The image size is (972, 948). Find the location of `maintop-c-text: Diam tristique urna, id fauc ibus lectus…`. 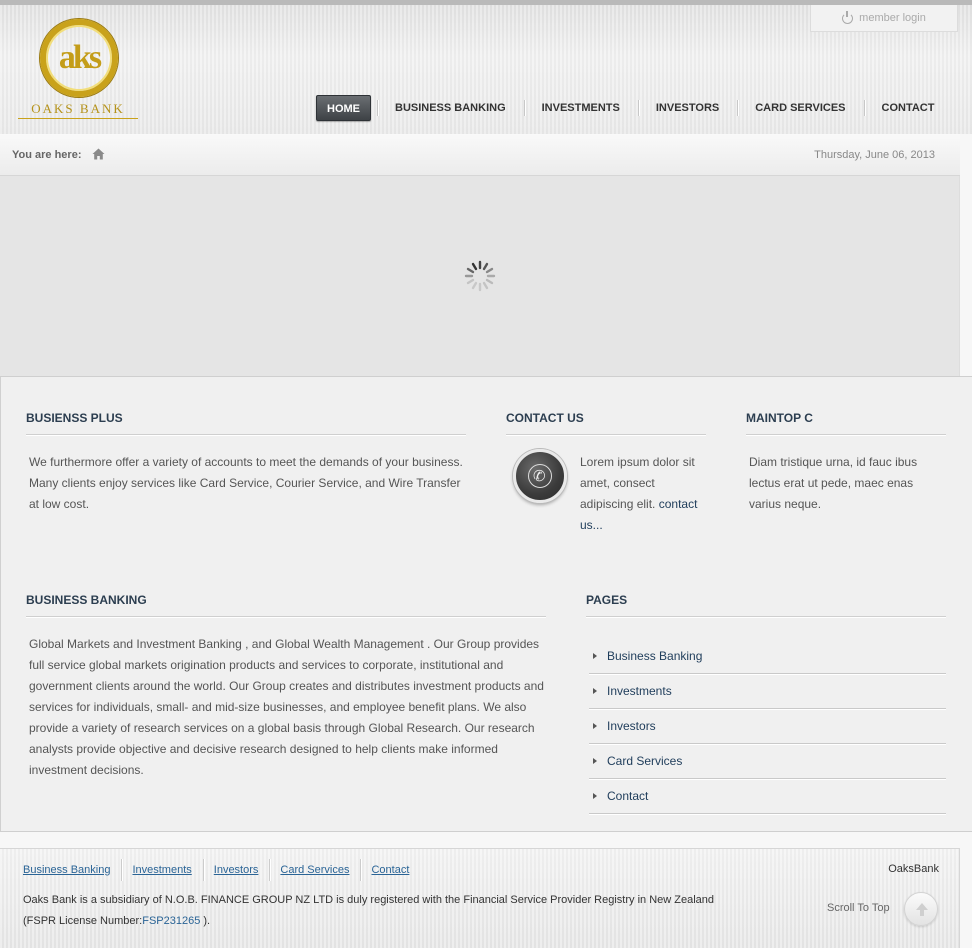

maintop-c-text: Diam tristique urna, id fauc ibus lectus… is located at coordinates (833, 483).